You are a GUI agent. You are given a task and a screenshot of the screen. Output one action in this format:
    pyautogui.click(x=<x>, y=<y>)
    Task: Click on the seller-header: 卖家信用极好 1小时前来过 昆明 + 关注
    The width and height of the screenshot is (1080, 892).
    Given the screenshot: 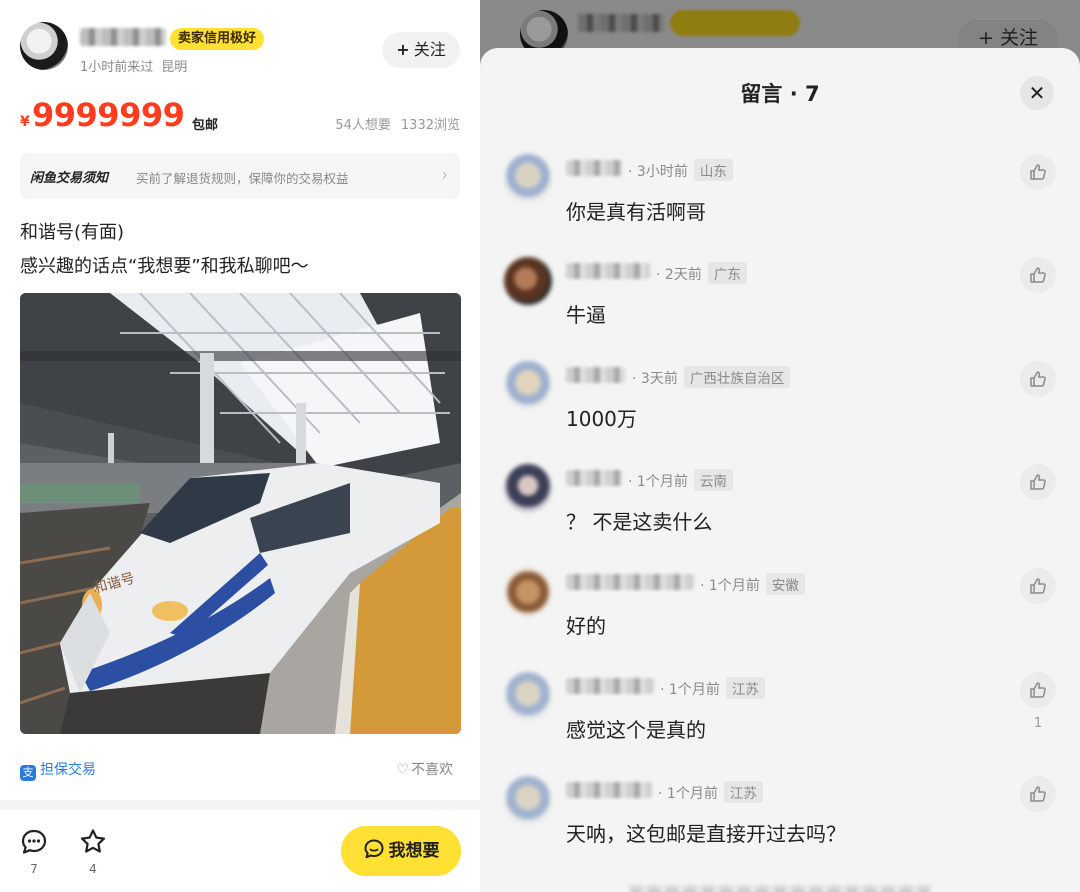 What is the action you would take?
    pyautogui.click(x=240, y=50)
    